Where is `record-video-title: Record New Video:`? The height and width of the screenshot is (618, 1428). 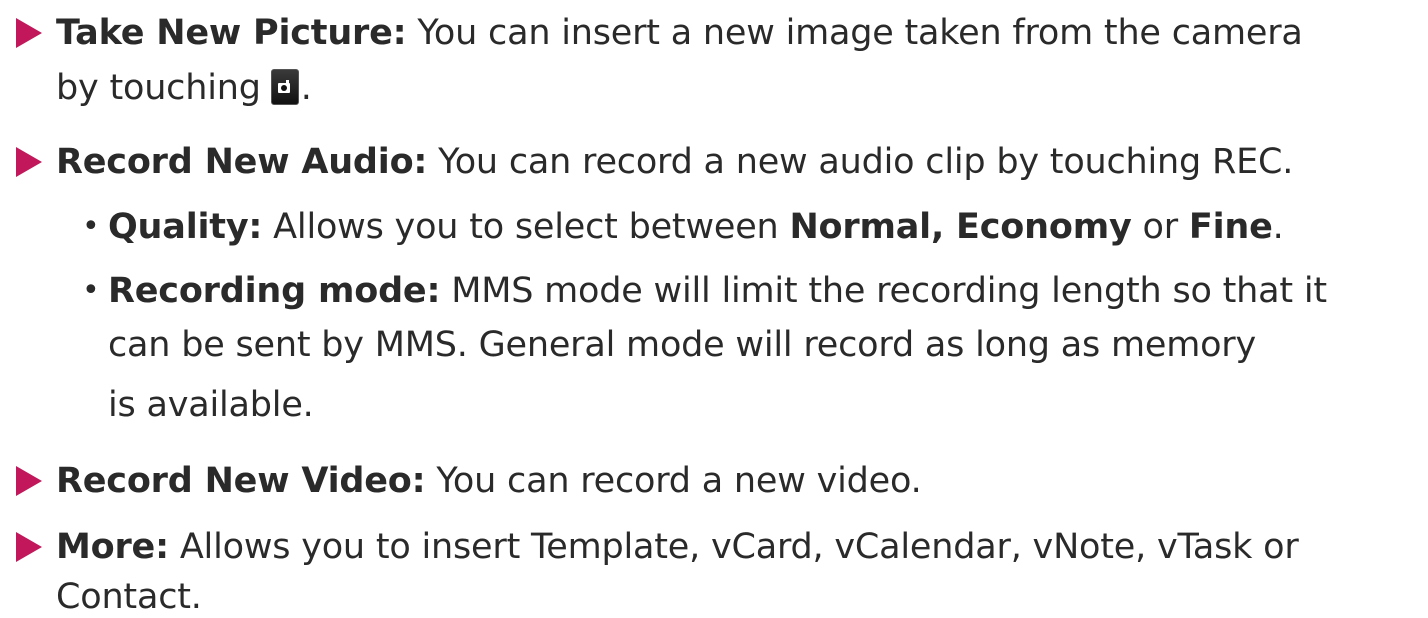
record-video-title: Record New Video: is located at coordinates (241, 481).